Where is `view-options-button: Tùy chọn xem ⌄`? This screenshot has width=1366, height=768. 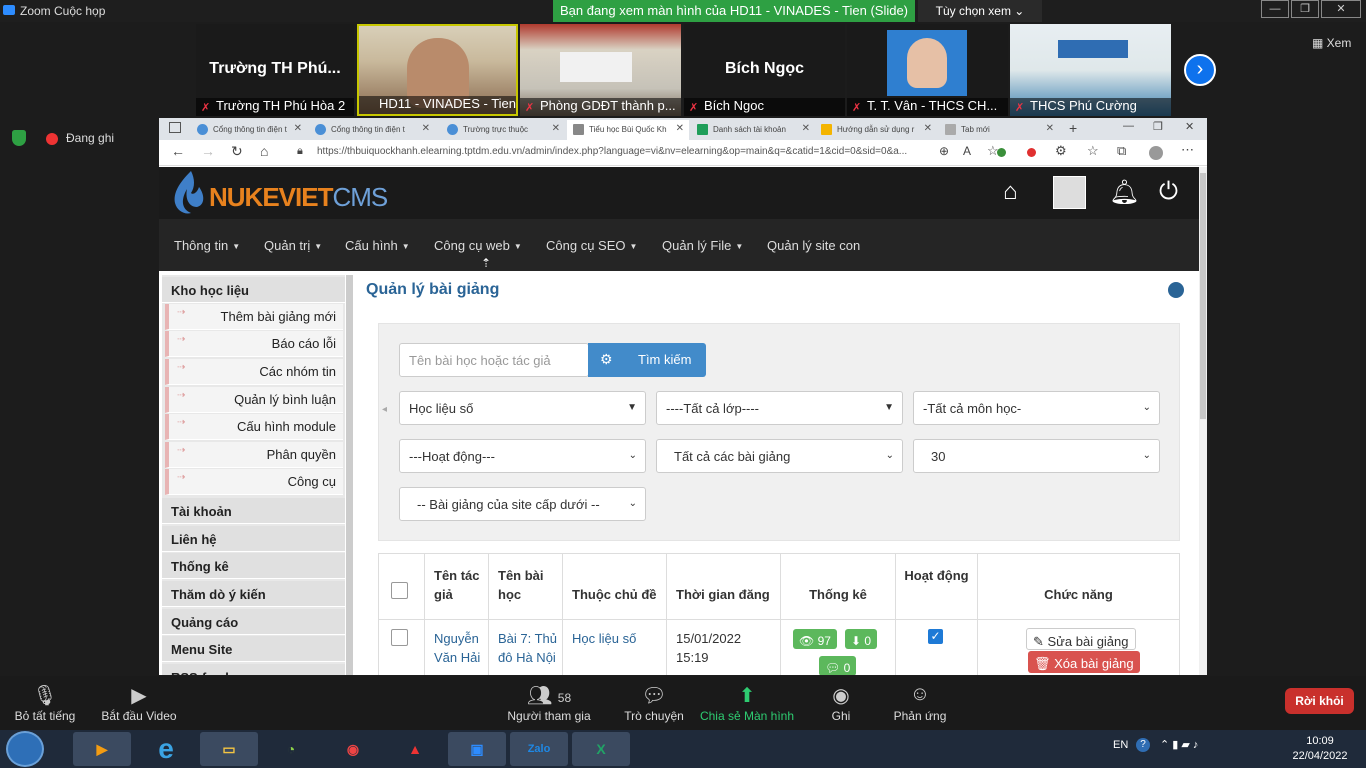
view-options-button: Tùy chọn xem ⌄ is located at coordinates (980, 11).